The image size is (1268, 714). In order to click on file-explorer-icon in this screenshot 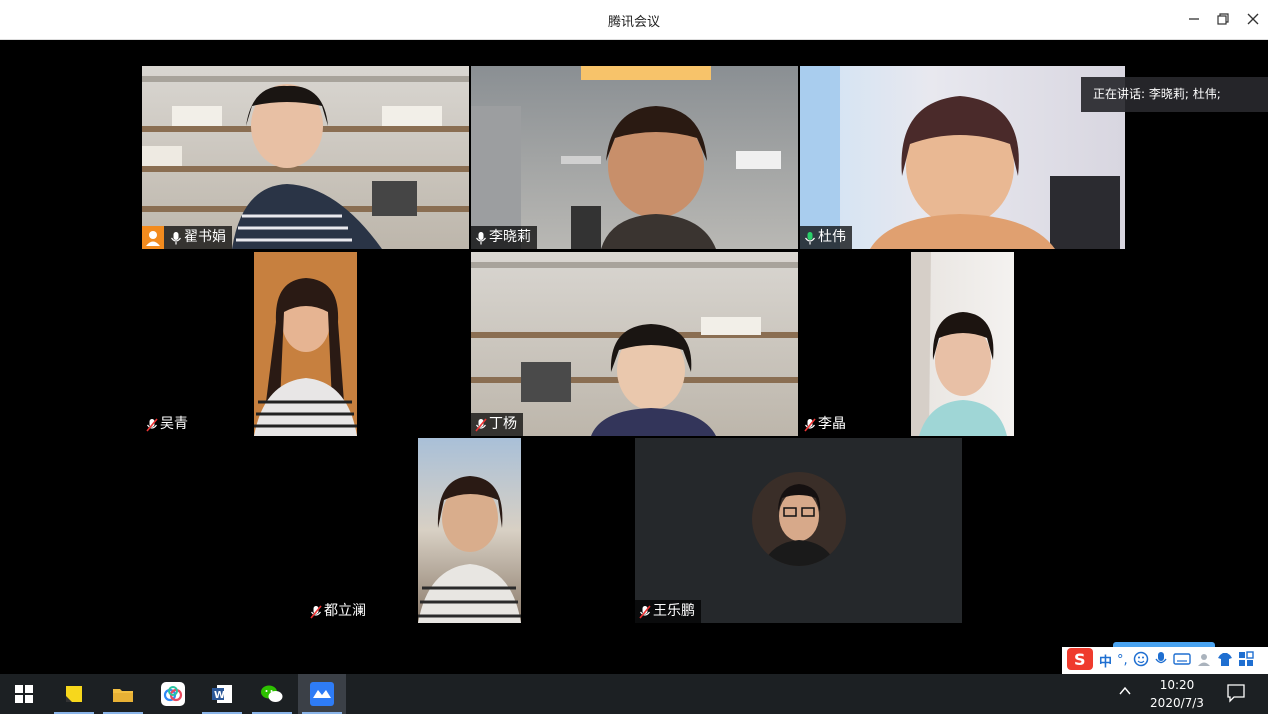, I will do `click(123, 694)`.